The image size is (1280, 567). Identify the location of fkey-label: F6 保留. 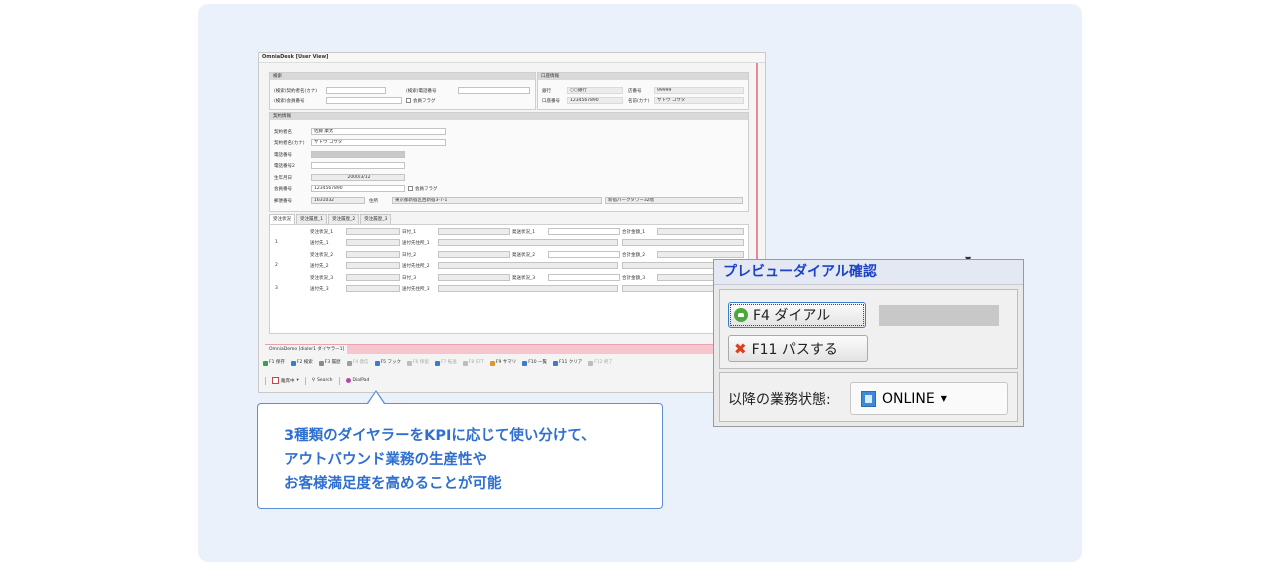
(420, 362).